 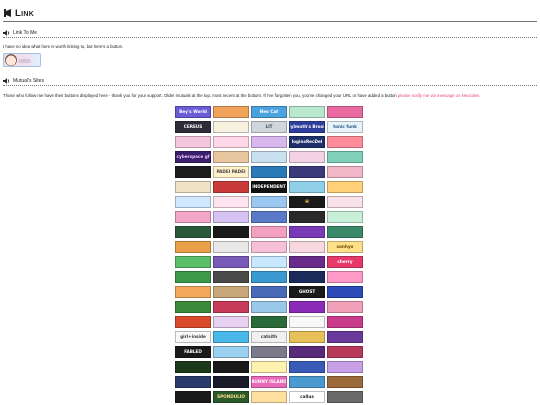 I want to click on mutual-site-button: LIT, so click(x=269, y=127).